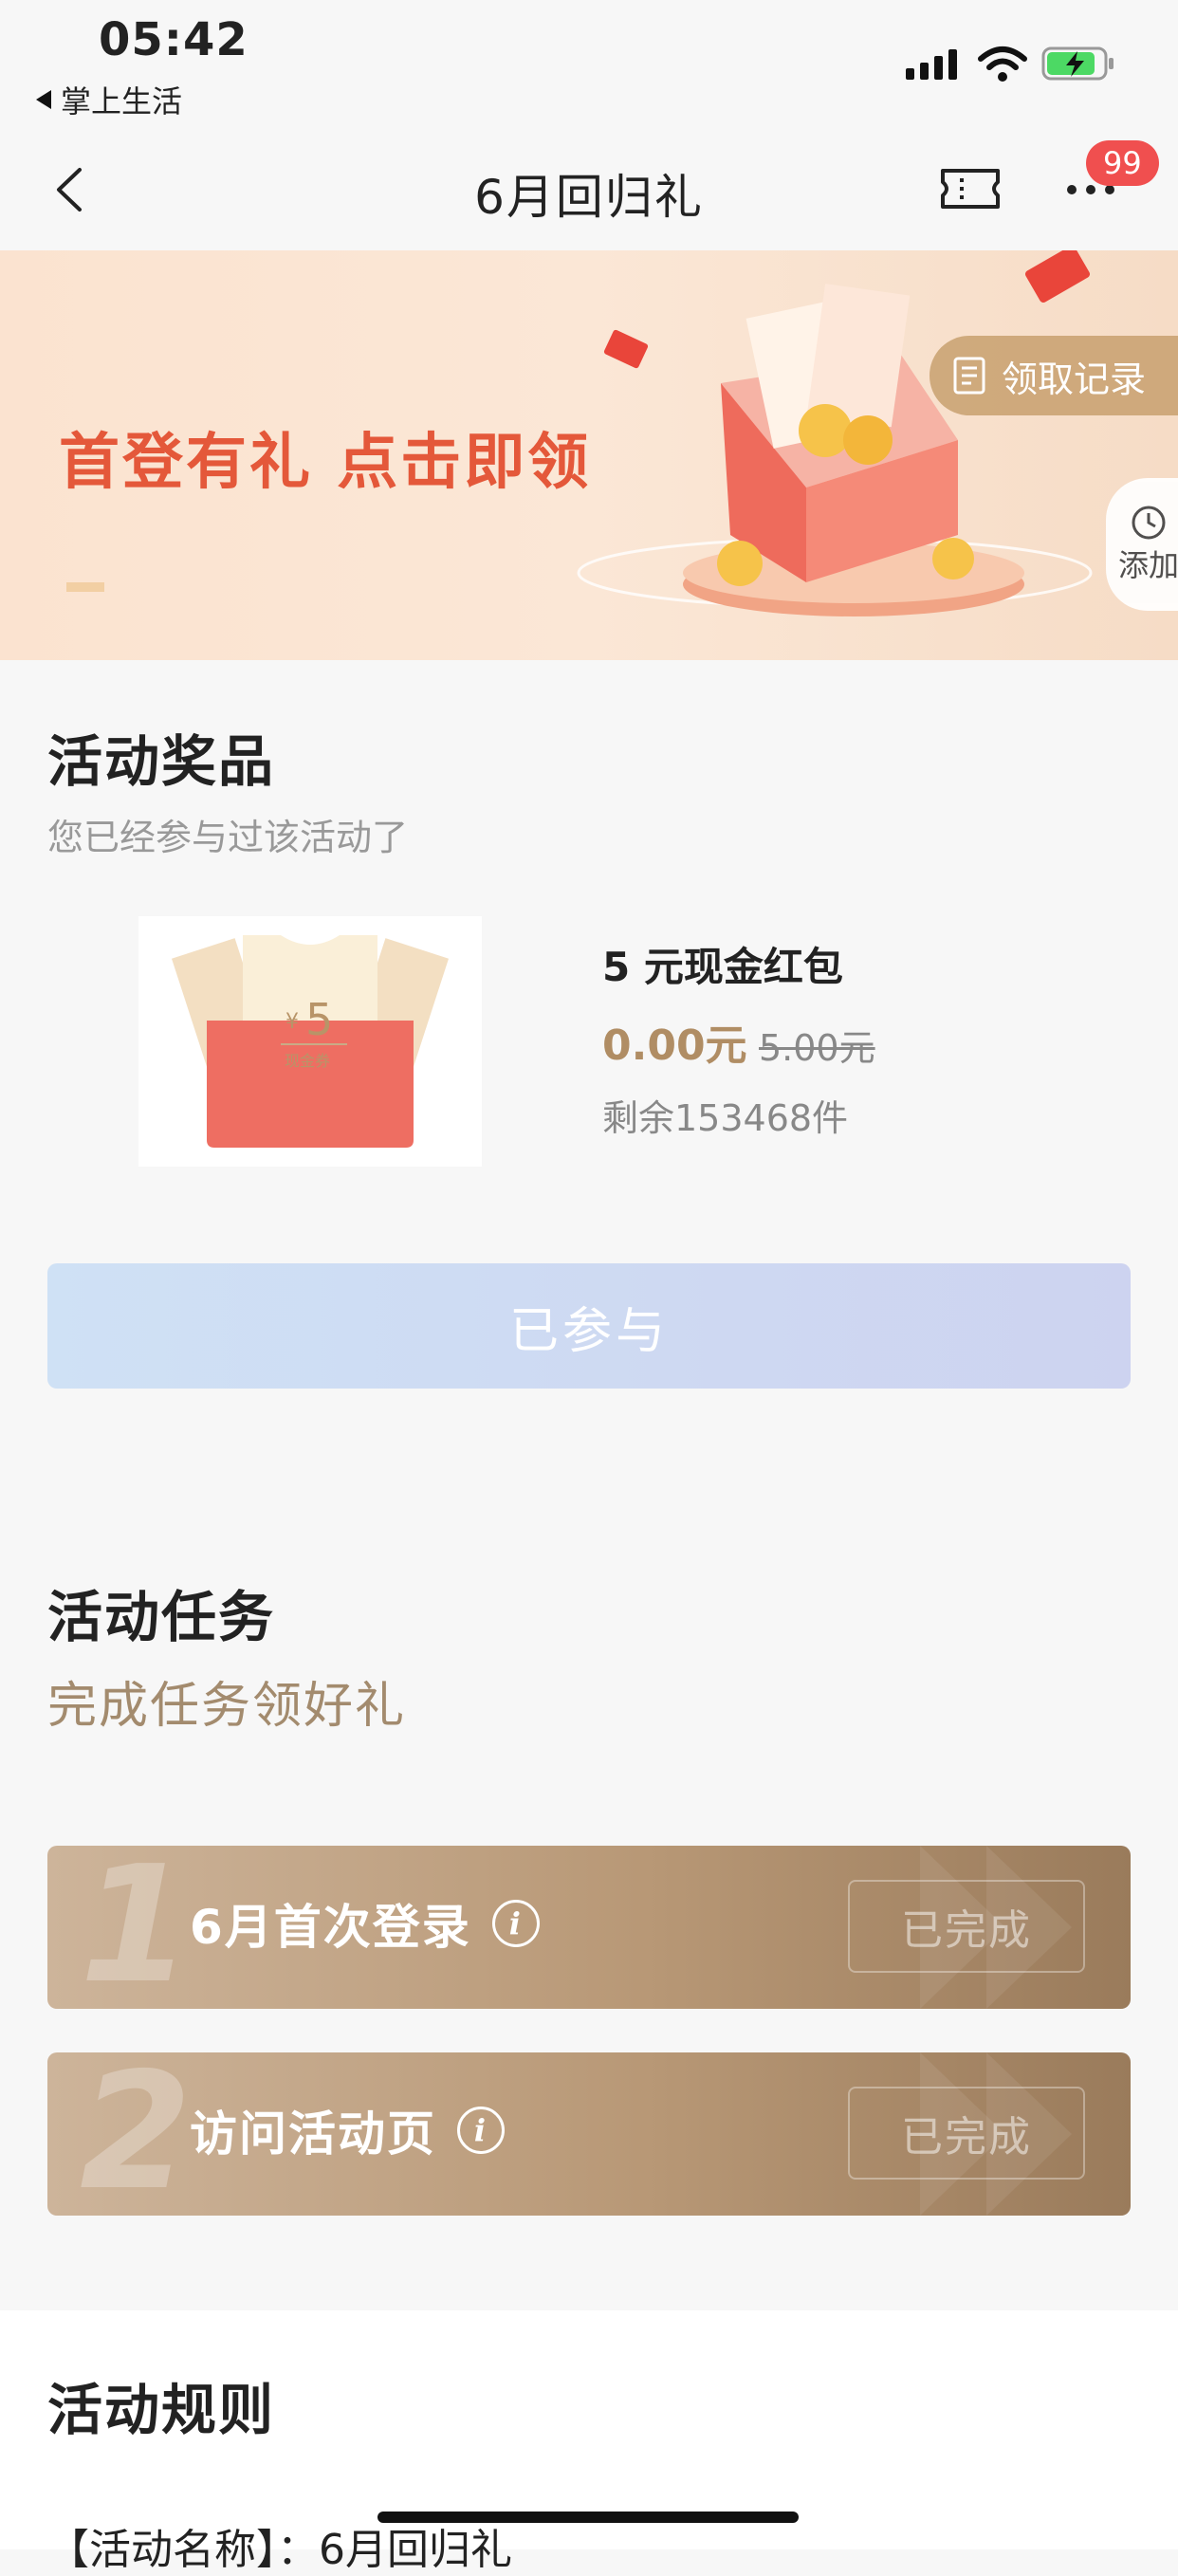 This screenshot has width=1178, height=2576. I want to click on task-card: 1 6月首次登录 i 已完成, so click(589, 1927).